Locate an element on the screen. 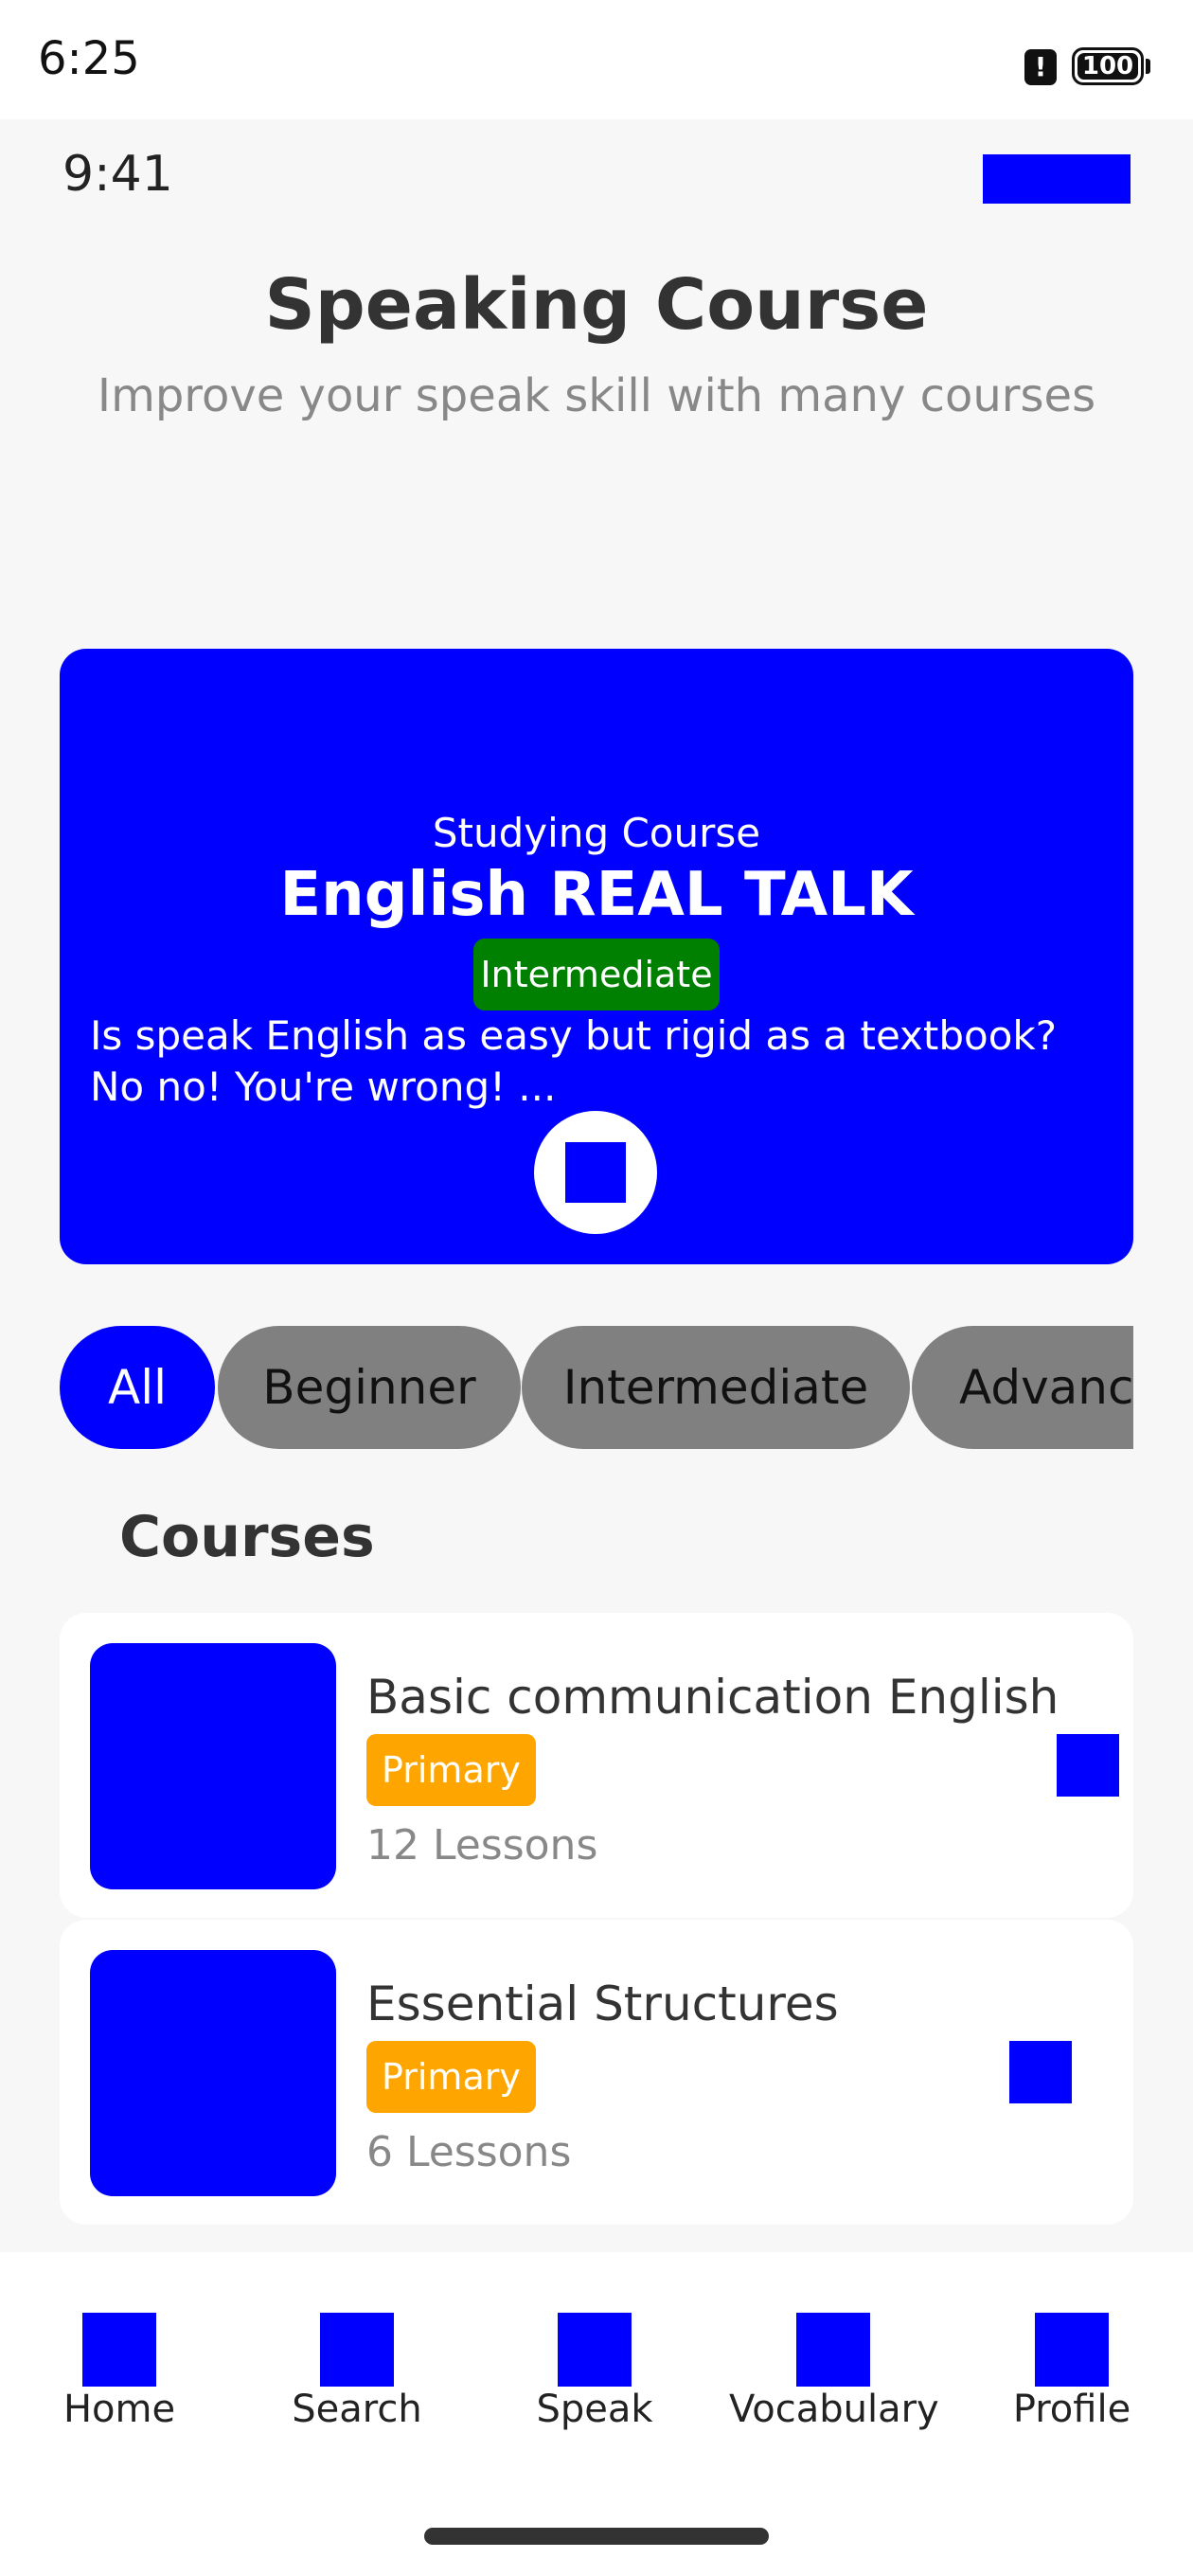 This screenshot has height=2576, width=1193. course-title: Essential Structures is located at coordinates (602, 2004).